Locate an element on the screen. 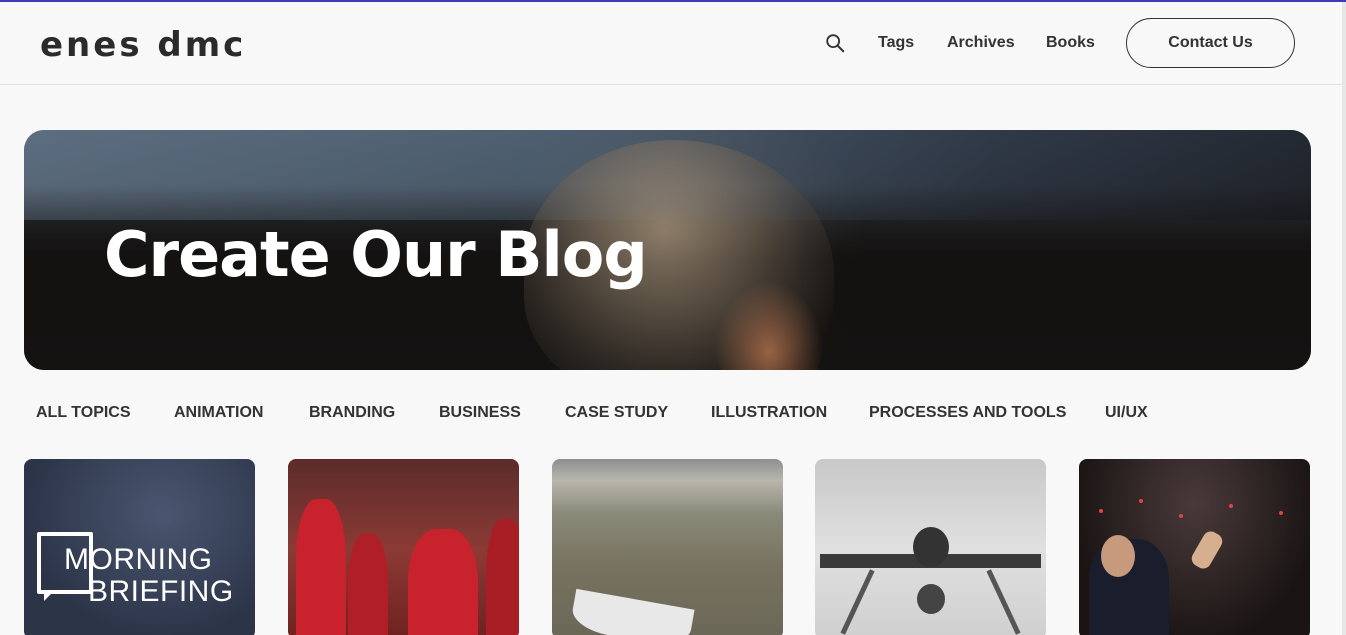 This screenshot has height=635, width=1346. topic-processes-and-tools: PROCESSES AND TOOLS is located at coordinates (967, 413).